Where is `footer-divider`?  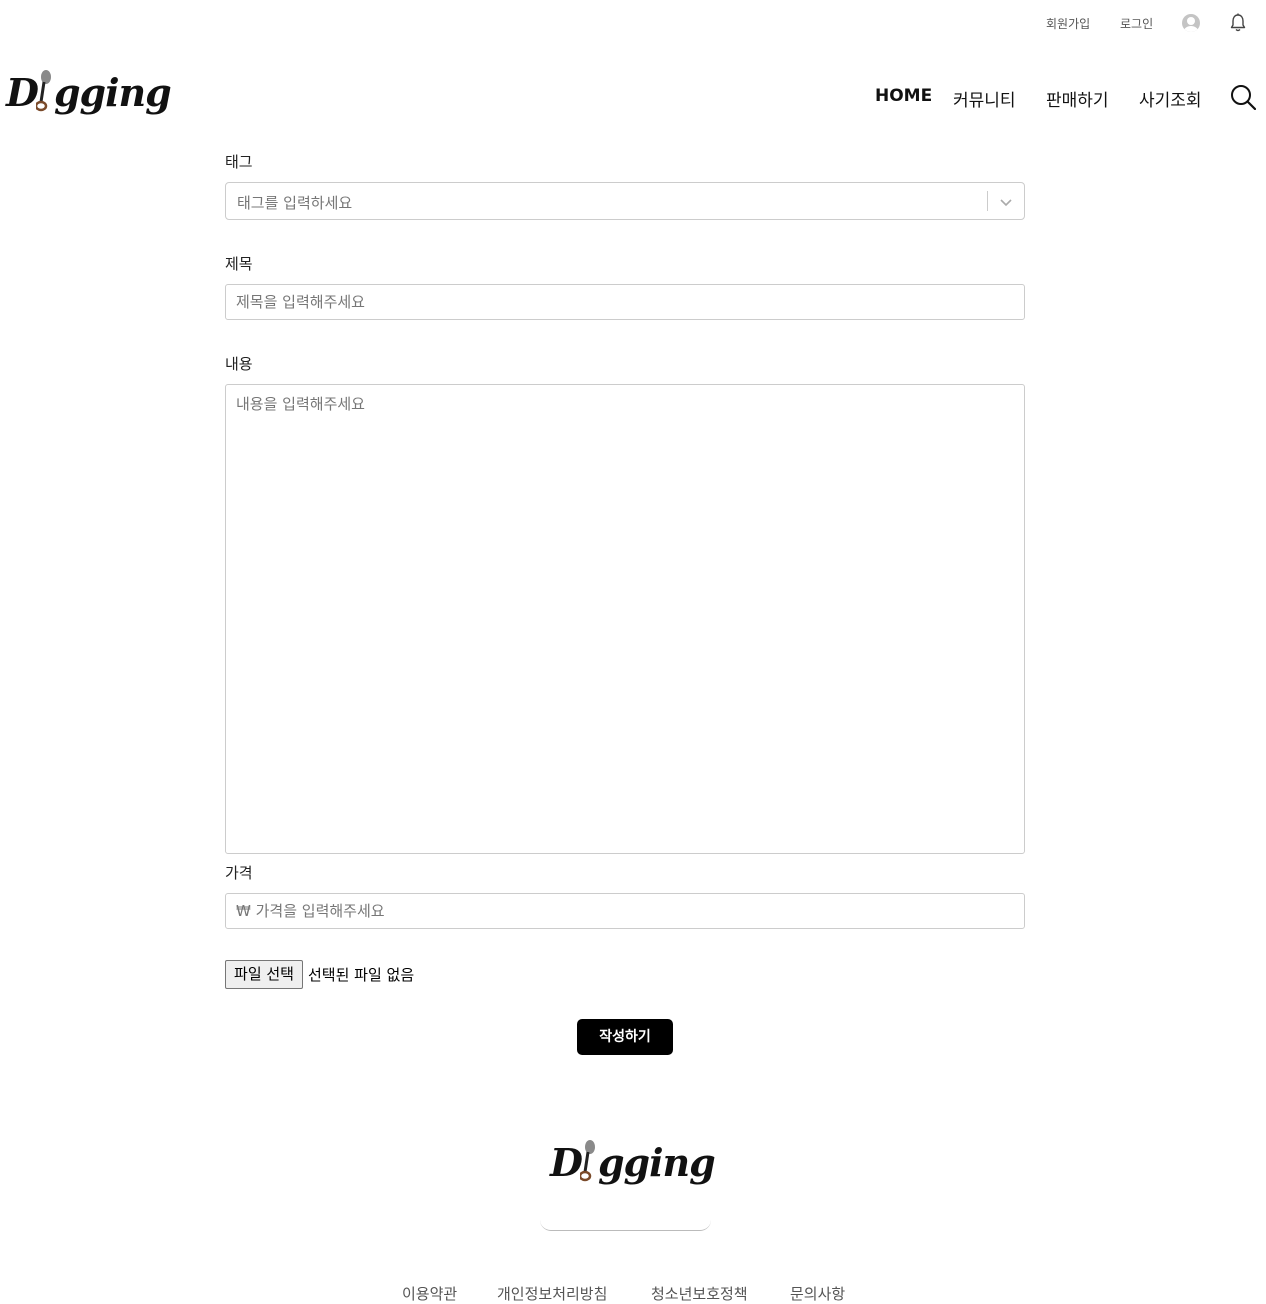 footer-divider is located at coordinates (625, 1225).